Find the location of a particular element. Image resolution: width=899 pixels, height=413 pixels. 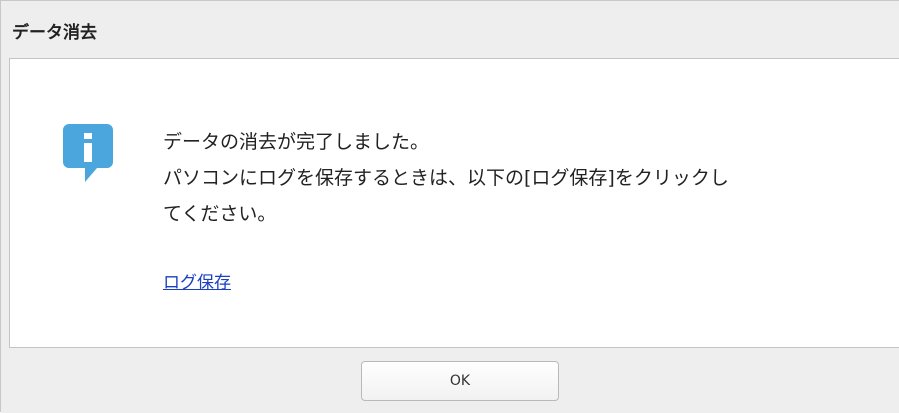

ok-button: OK is located at coordinates (460, 381).